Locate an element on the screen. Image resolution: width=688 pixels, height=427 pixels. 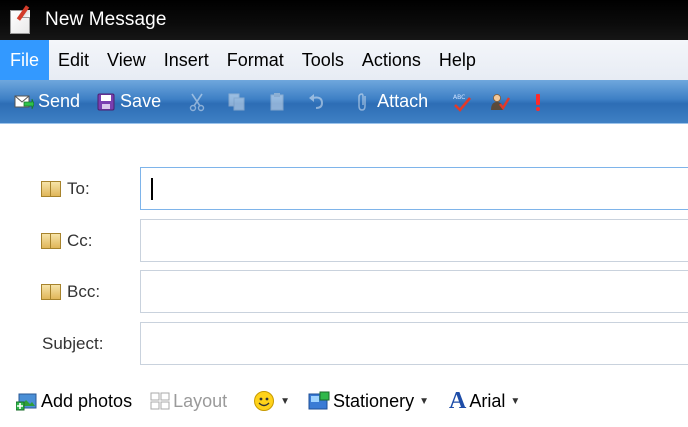
save-label: Save is located at coordinates (141, 101).